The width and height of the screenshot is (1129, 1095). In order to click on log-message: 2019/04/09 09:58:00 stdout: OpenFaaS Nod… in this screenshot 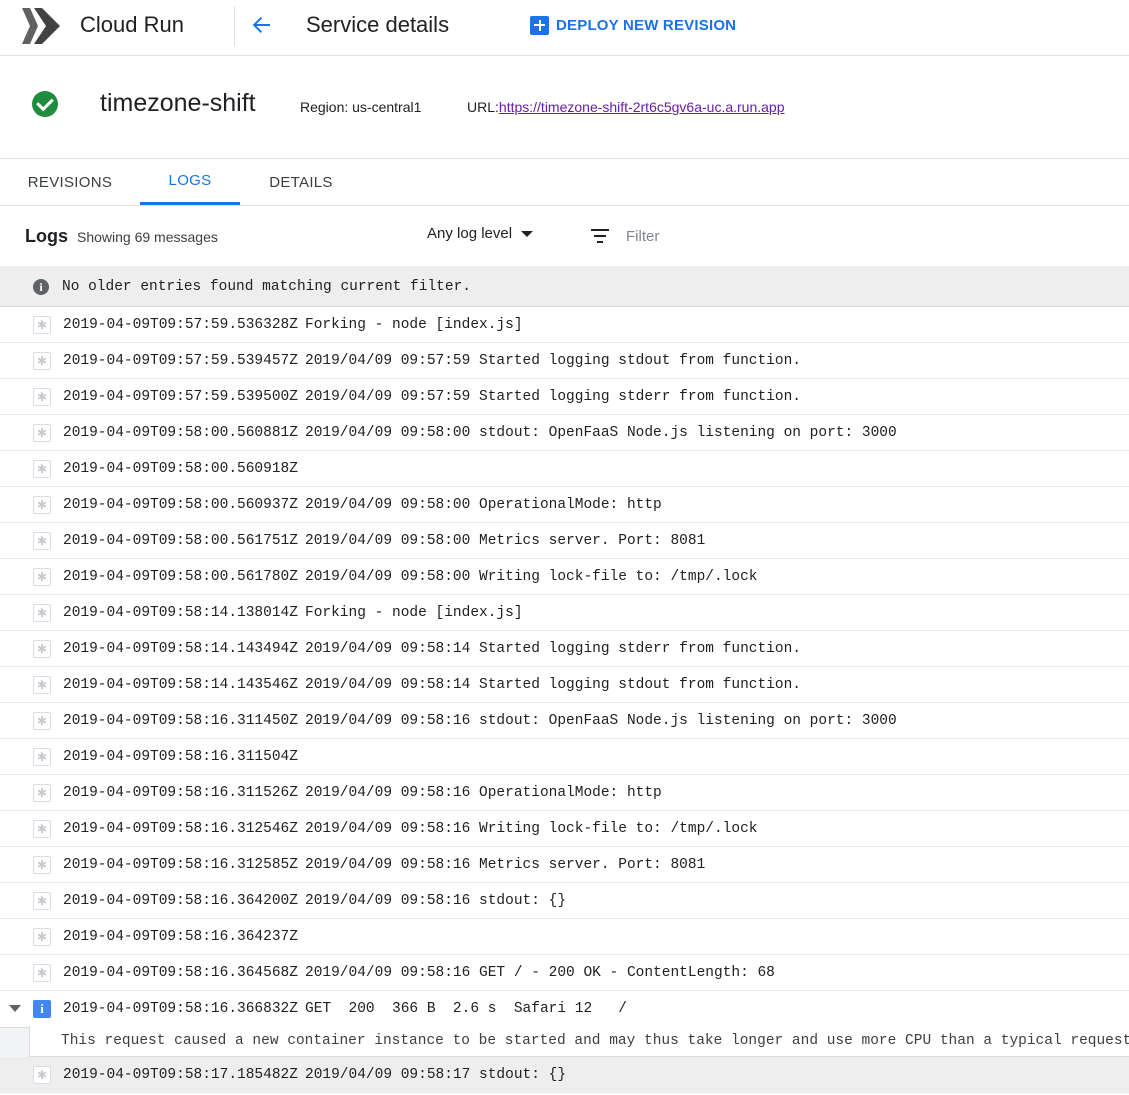, I will do `click(601, 433)`.